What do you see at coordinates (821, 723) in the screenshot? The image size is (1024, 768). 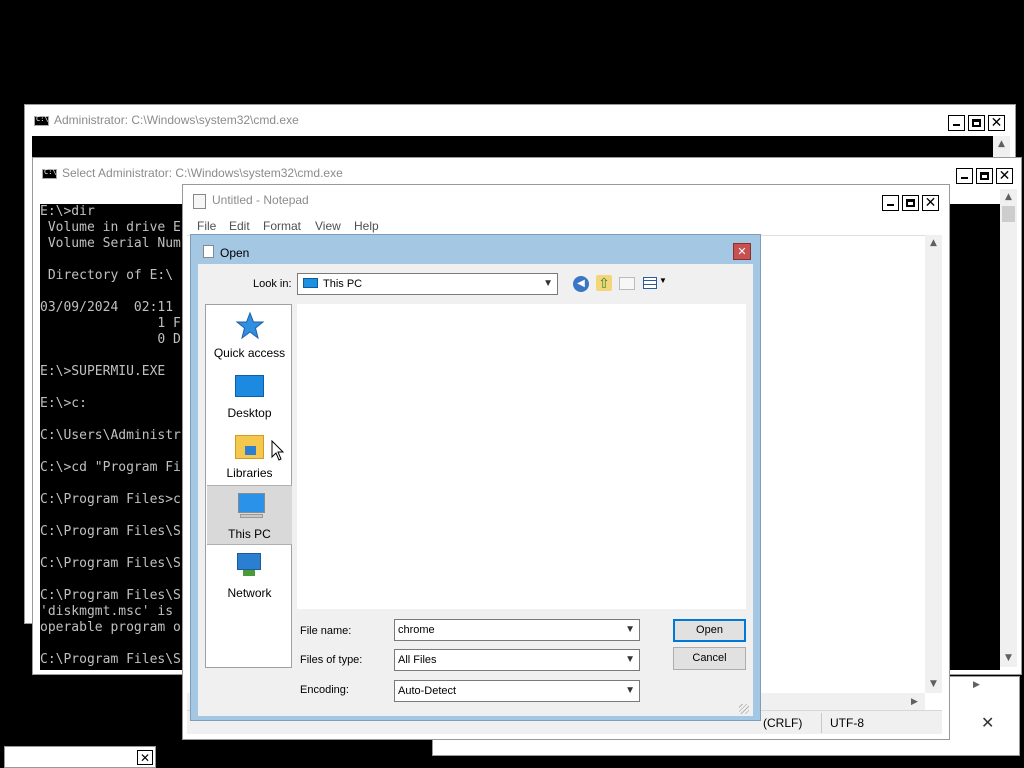 I see `status-divider` at bounding box center [821, 723].